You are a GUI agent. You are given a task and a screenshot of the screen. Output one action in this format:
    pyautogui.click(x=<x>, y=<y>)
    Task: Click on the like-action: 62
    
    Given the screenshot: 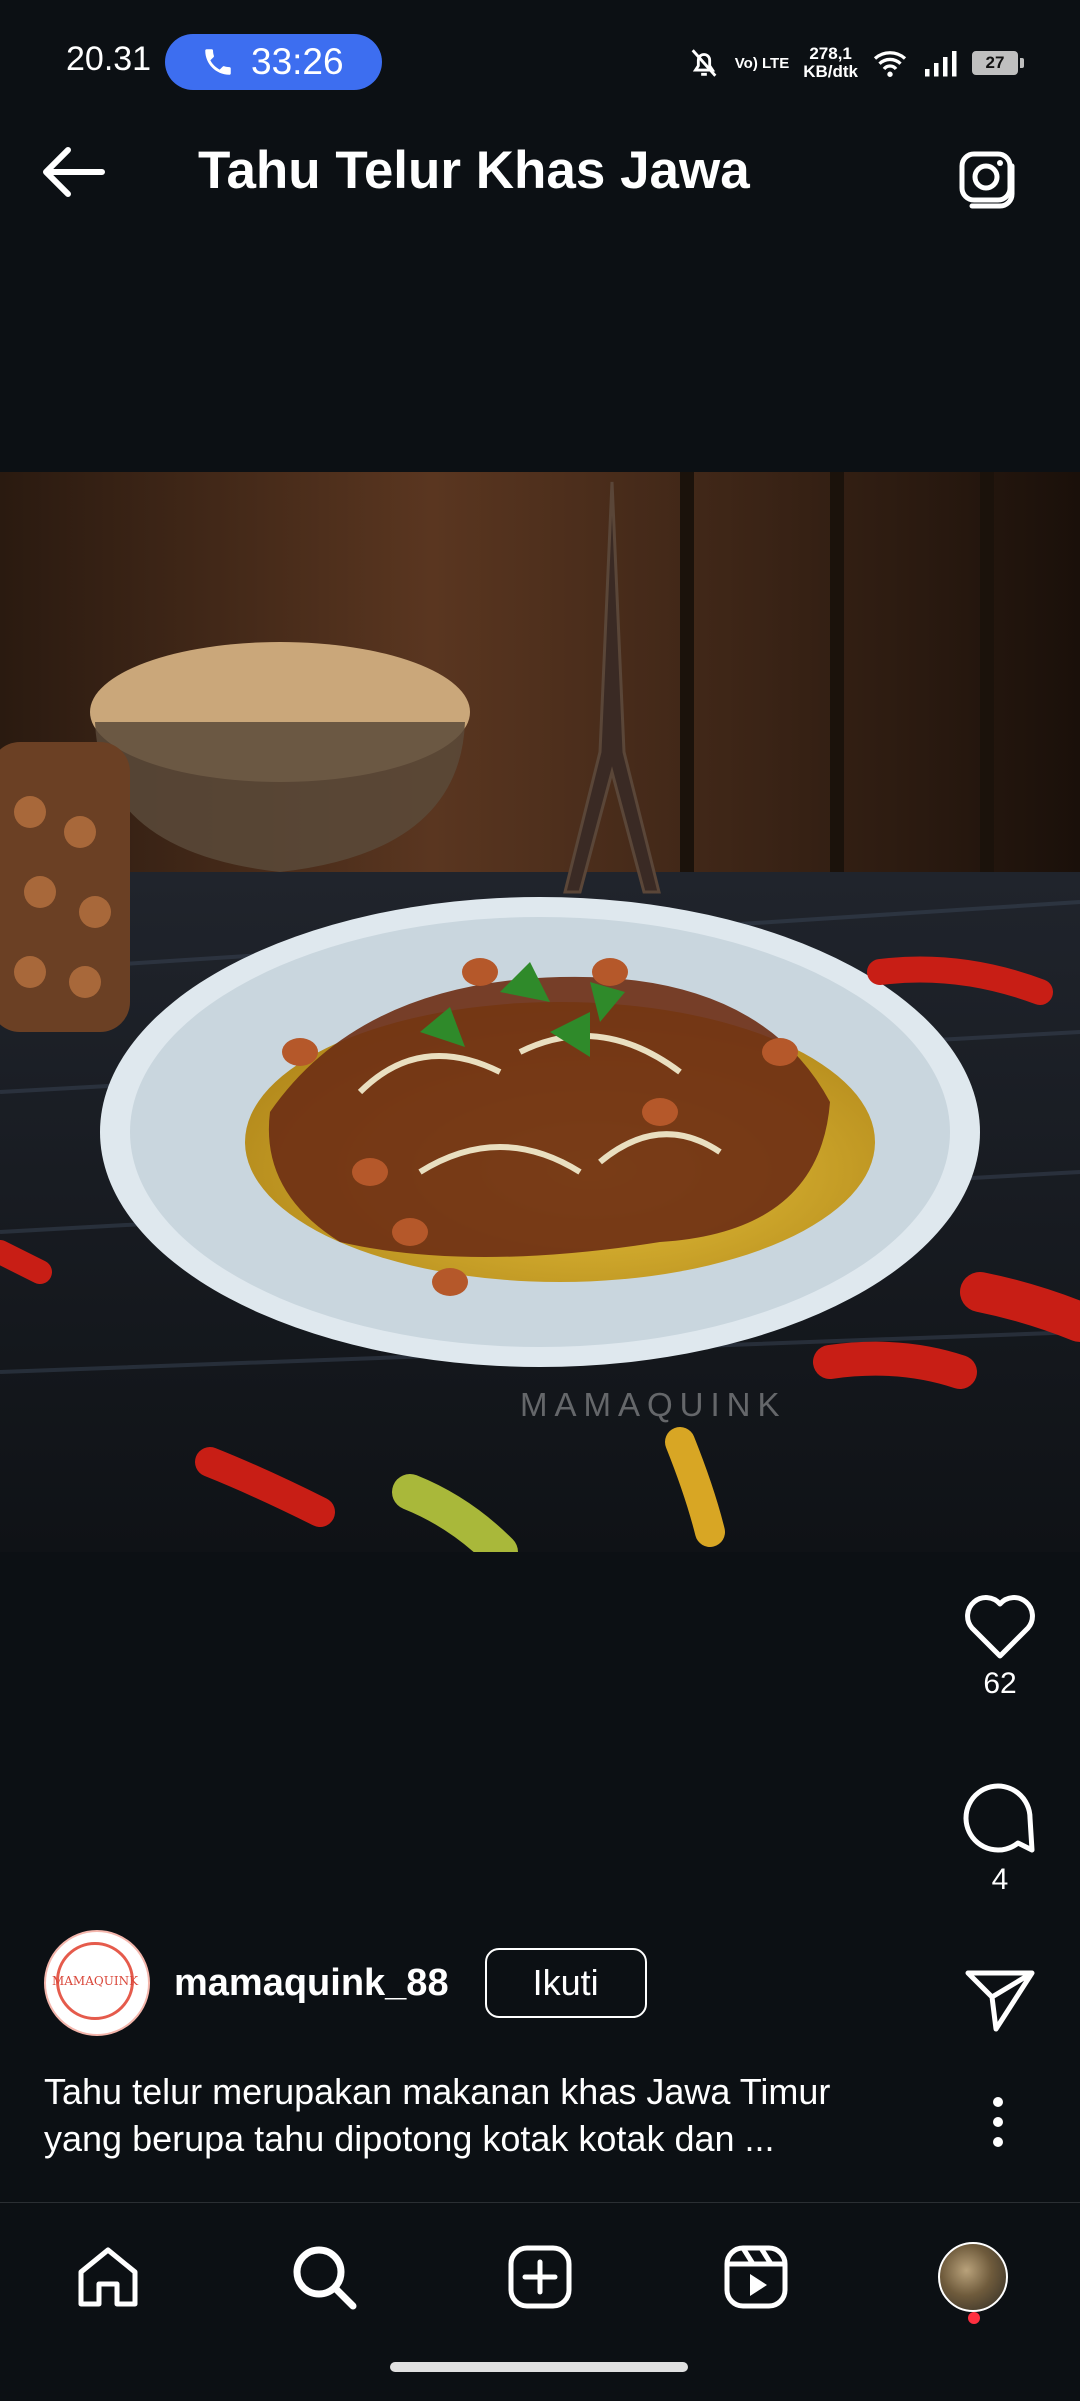 What is the action you would take?
    pyautogui.click(x=1000, y=1646)
    